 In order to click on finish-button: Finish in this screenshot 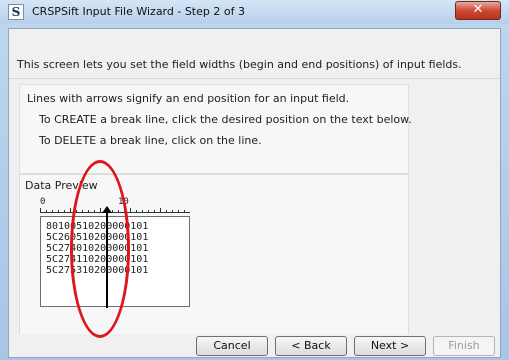, I will do `click(464, 346)`.